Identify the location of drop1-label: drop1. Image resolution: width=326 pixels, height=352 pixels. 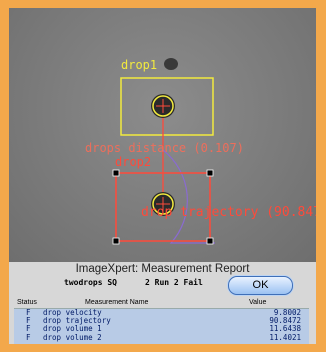
(139, 65).